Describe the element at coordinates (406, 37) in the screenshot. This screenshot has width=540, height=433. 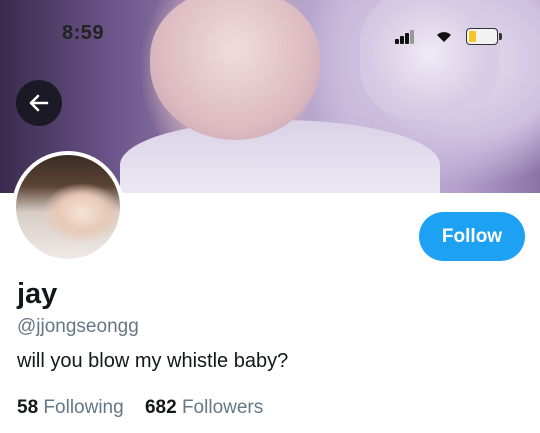
I see `cellular-signal-icon` at that location.